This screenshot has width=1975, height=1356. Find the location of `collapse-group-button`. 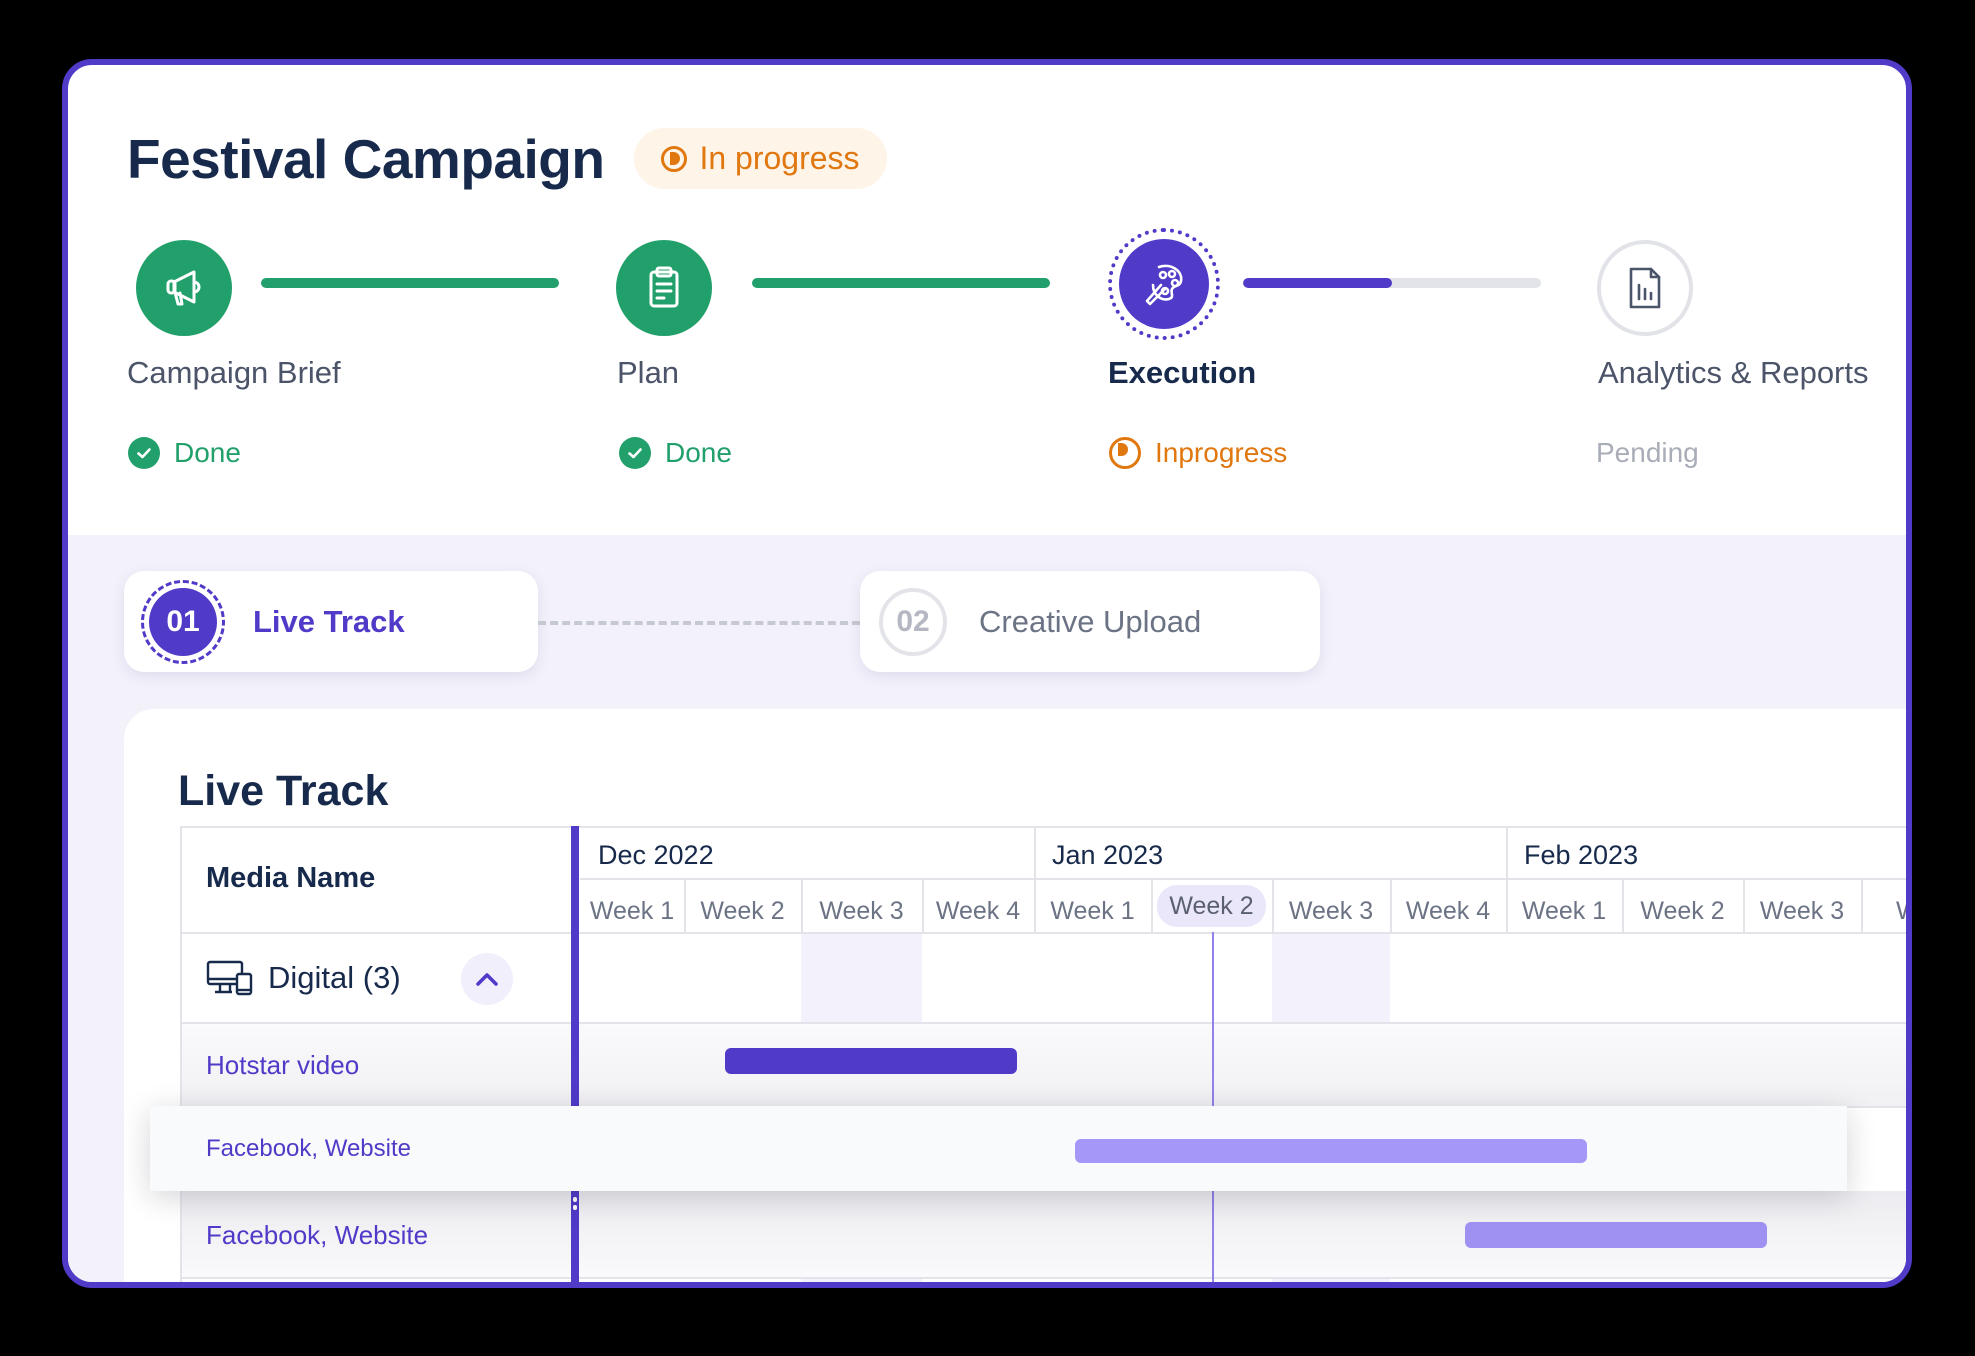

collapse-group-button is located at coordinates (487, 979).